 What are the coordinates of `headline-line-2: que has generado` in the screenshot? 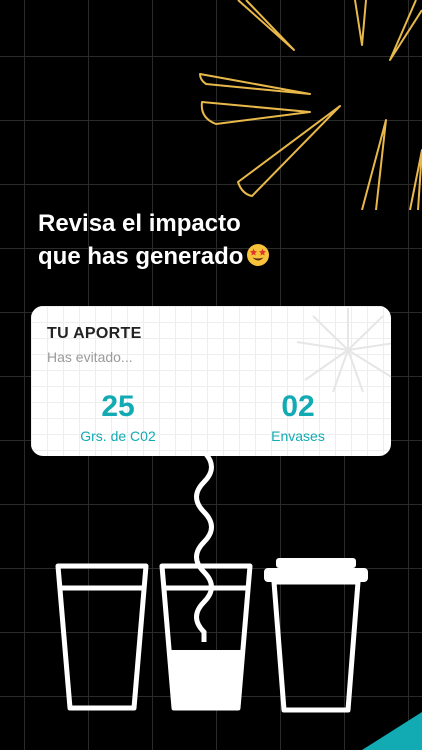 It's located at (141, 256).